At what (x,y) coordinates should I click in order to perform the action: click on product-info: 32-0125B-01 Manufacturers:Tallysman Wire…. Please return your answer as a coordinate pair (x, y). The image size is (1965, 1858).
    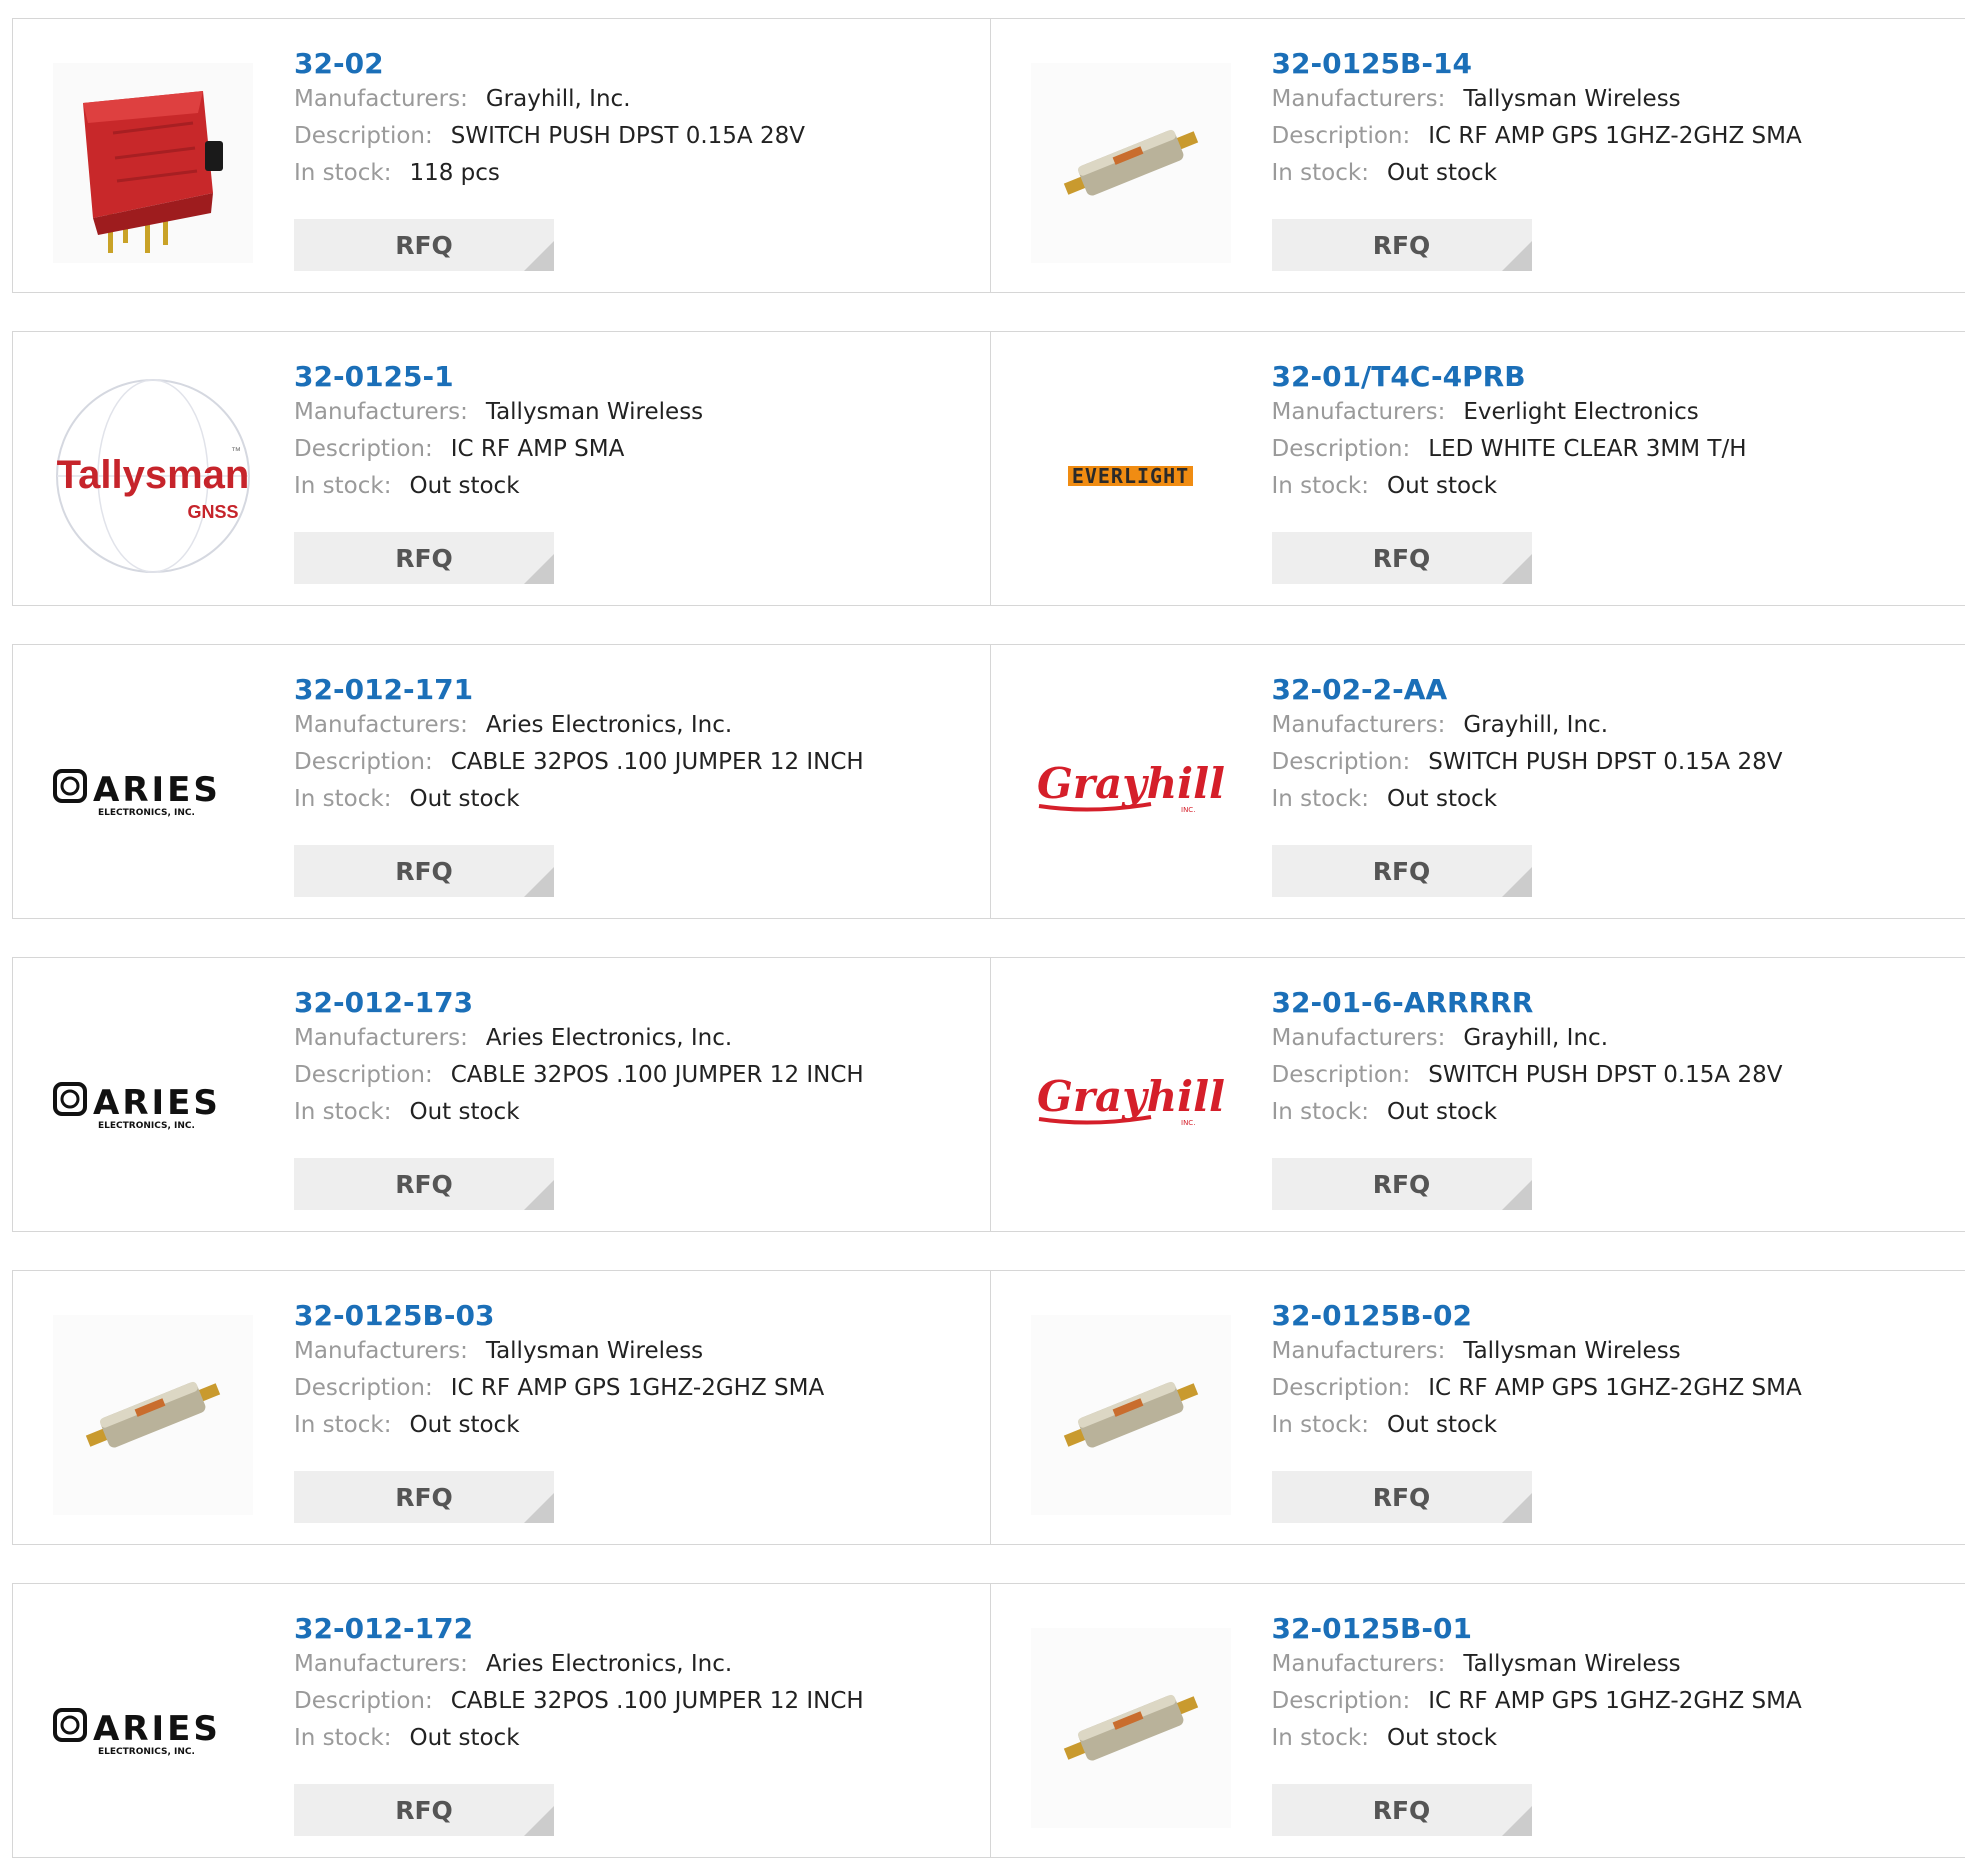
    Looking at the image, I should click on (1537, 1684).